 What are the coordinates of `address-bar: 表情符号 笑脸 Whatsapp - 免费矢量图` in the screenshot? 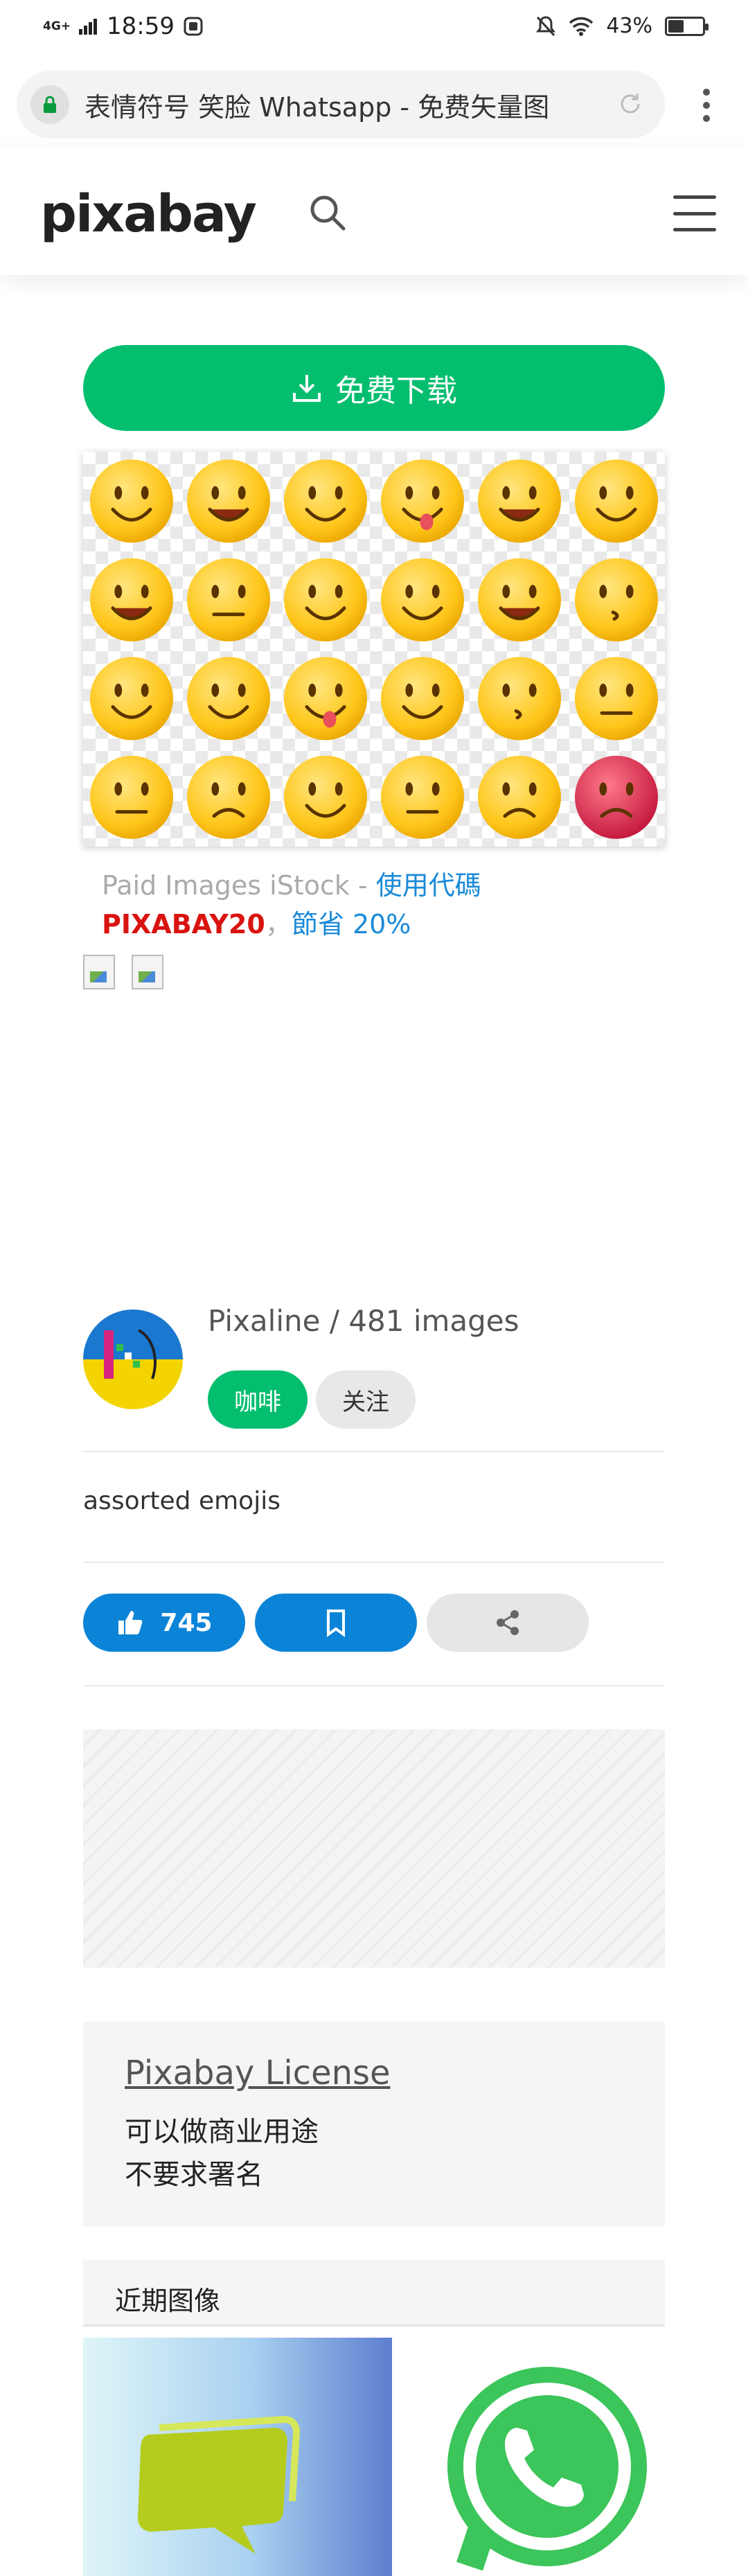 It's located at (341, 105).